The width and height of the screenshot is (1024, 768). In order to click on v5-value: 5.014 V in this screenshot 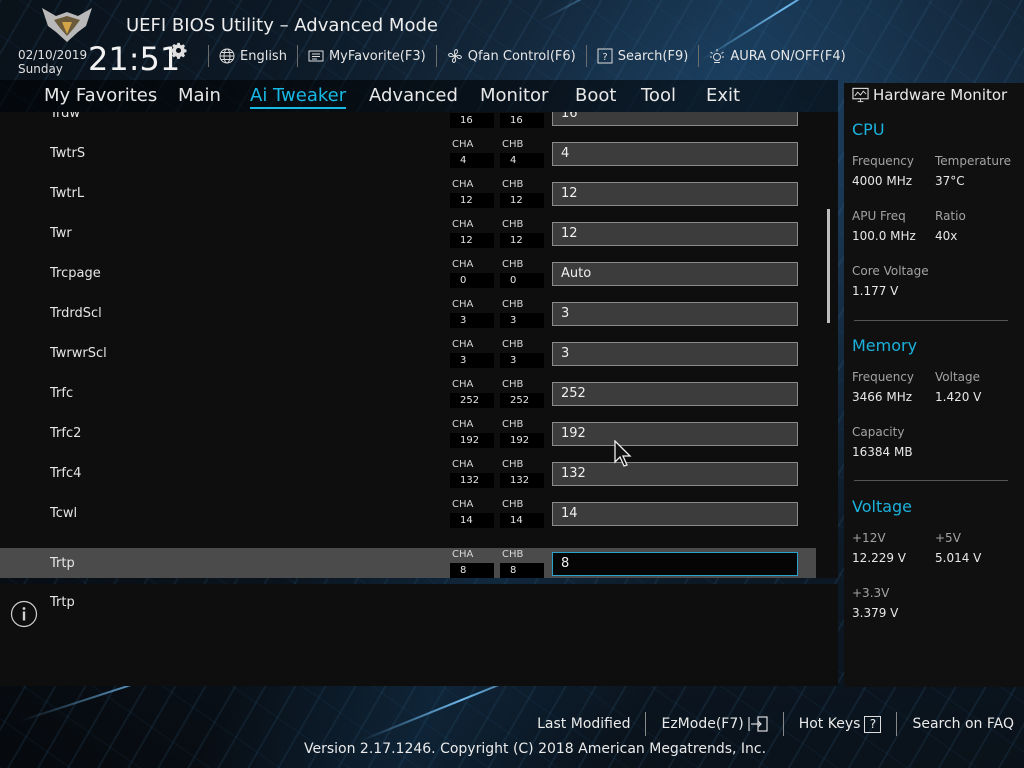, I will do `click(958, 558)`.